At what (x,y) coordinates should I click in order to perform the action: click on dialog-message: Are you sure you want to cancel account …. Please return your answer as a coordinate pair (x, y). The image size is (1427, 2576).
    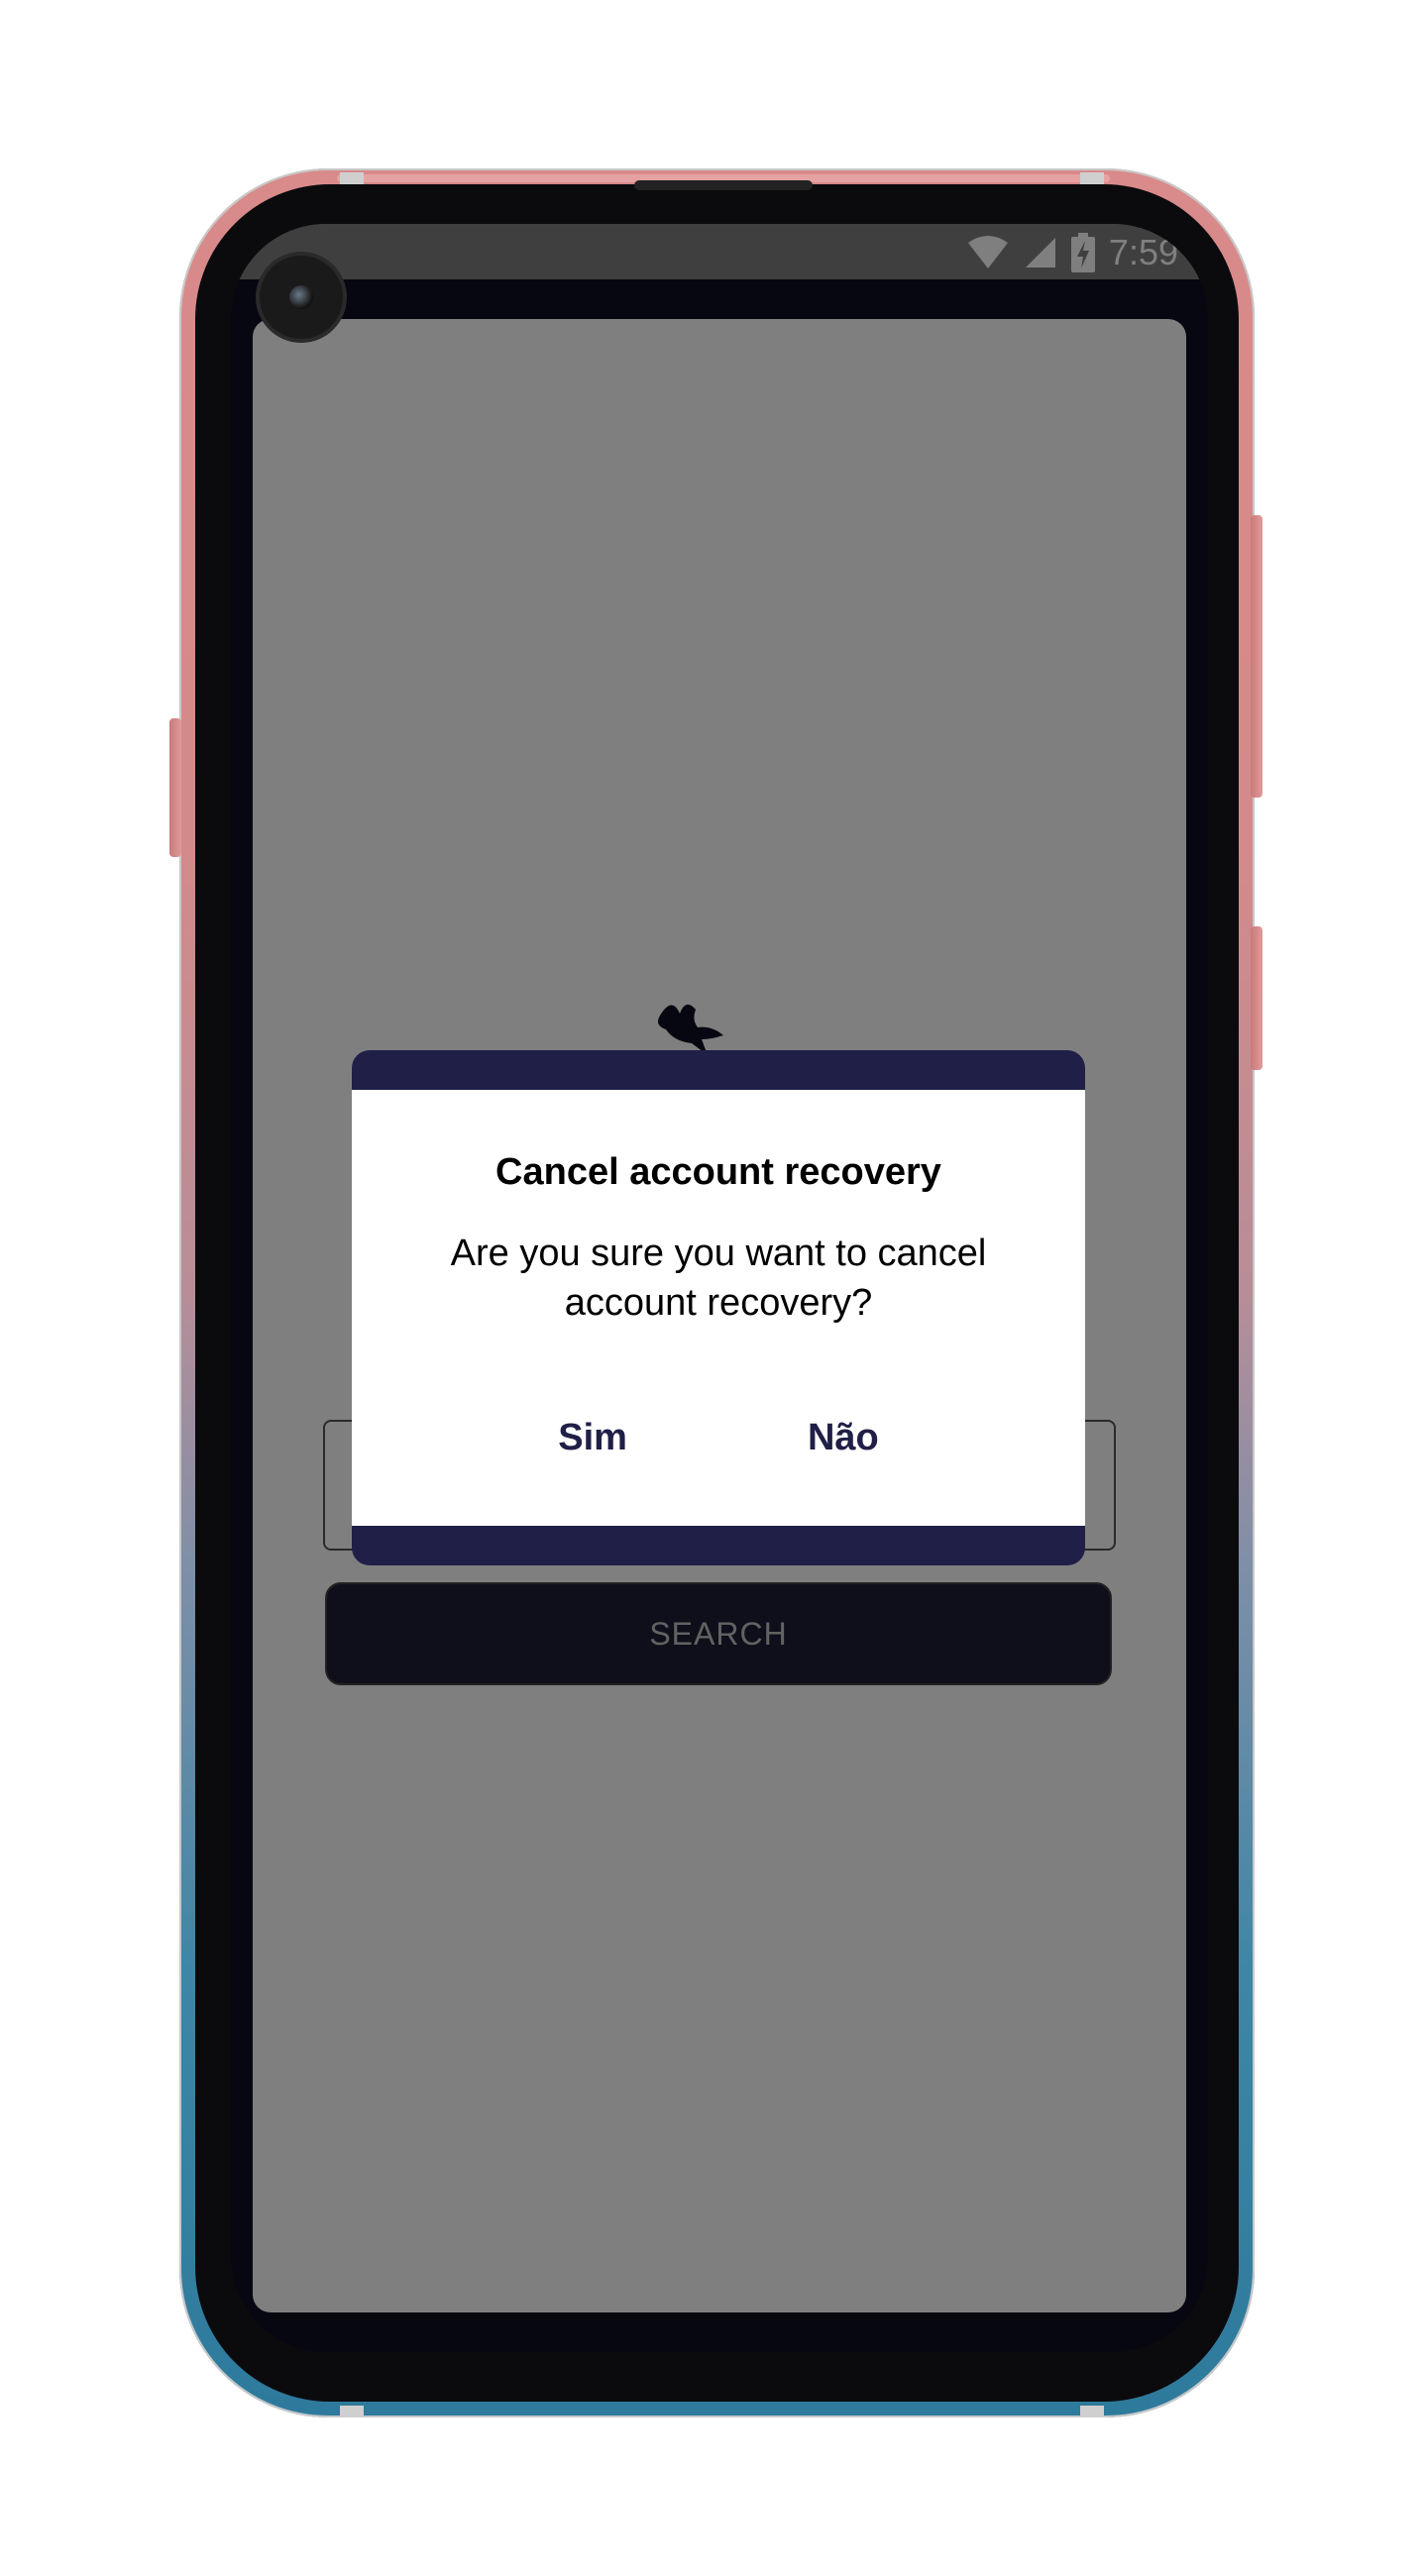
    Looking at the image, I should click on (718, 1278).